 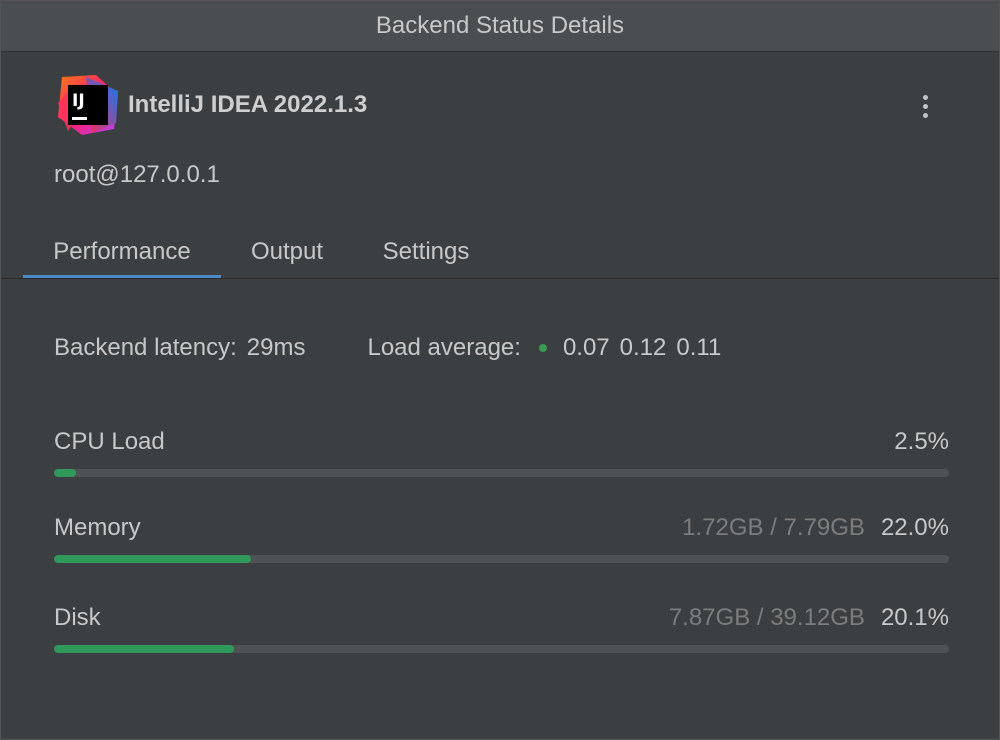 I want to click on tab-label: Settings, so click(x=426, y=251).